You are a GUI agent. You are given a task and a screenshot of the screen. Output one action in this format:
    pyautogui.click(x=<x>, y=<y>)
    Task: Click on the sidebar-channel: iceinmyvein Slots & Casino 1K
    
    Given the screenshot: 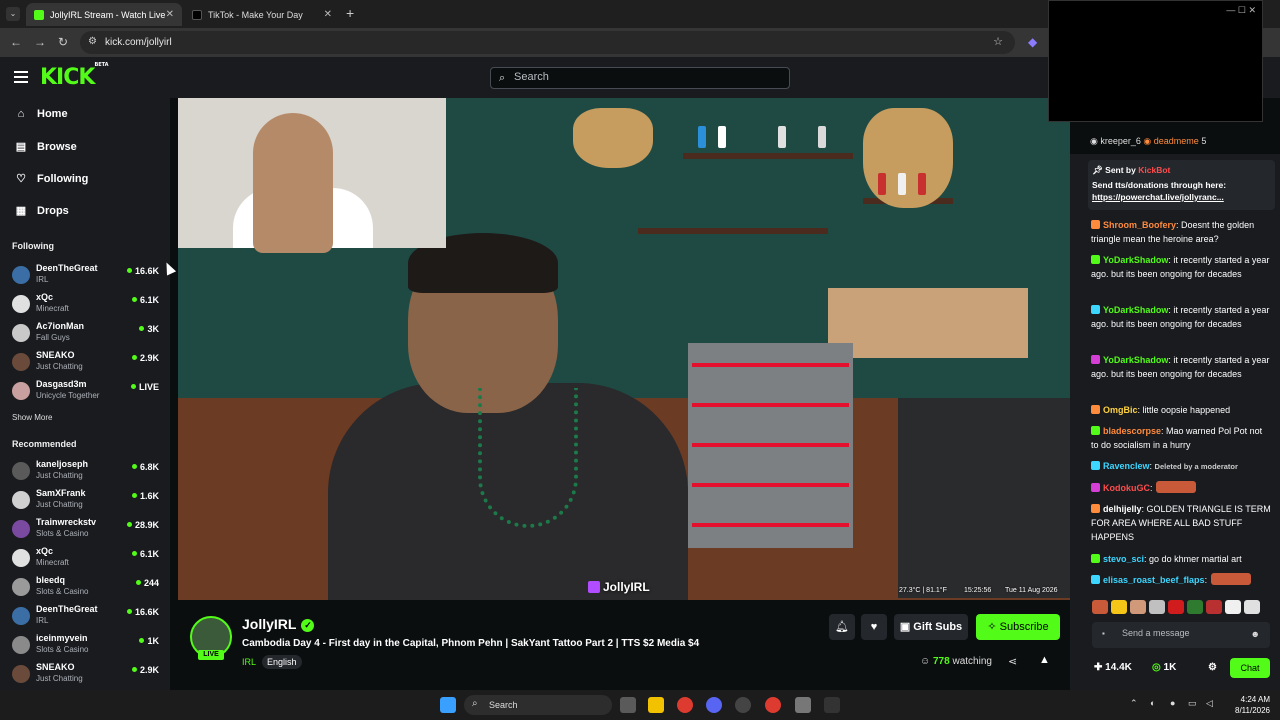 What is the action you would take?
    pyautogui.click(x=87, y=647)
    